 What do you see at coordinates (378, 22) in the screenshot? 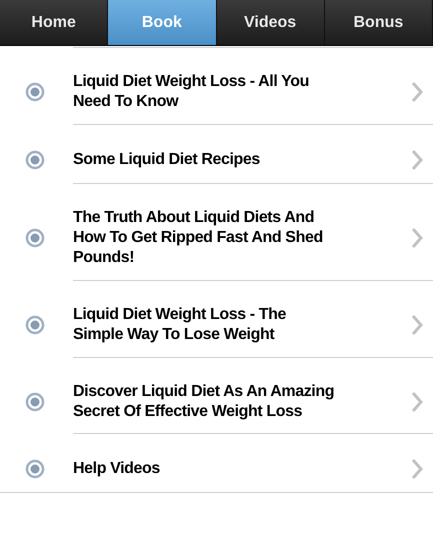
I see `nav-tab: Bonus` at bounding box center [378, 22].